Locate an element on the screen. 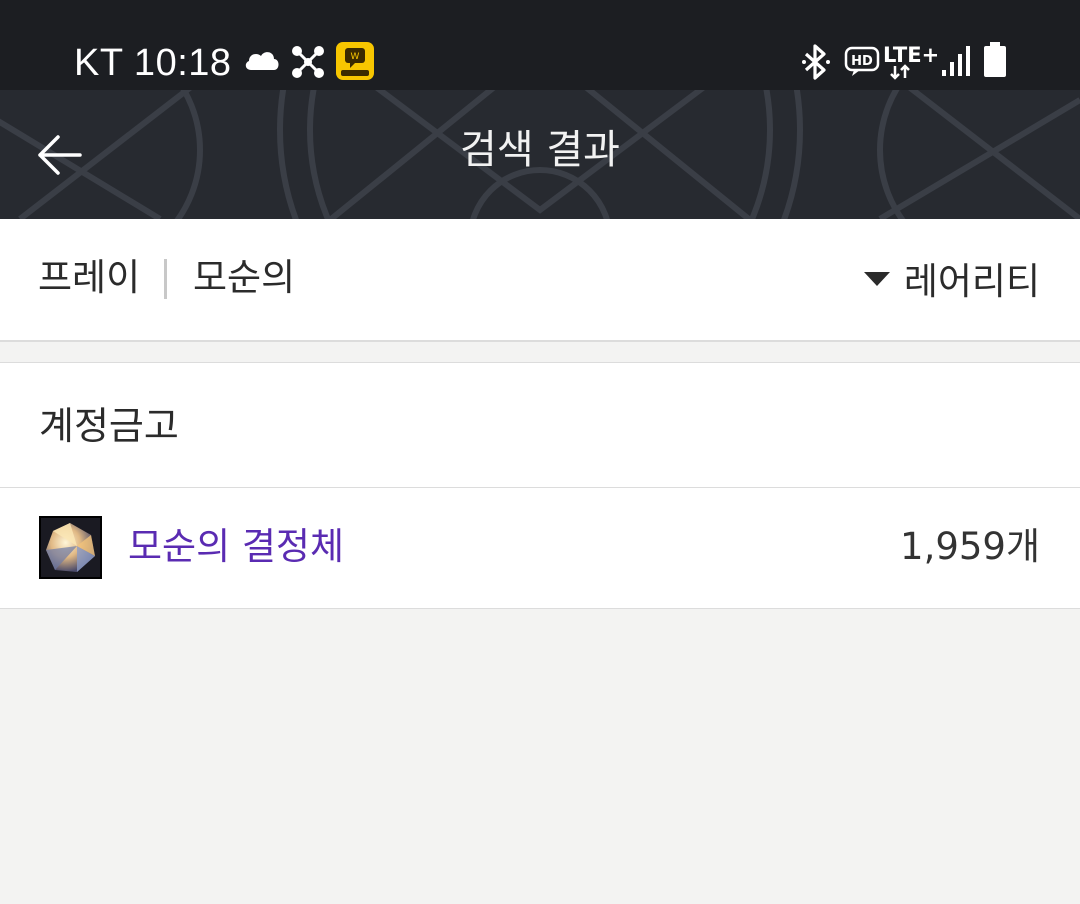  messenger-app-icon: W is located at coordinates (355, 63).